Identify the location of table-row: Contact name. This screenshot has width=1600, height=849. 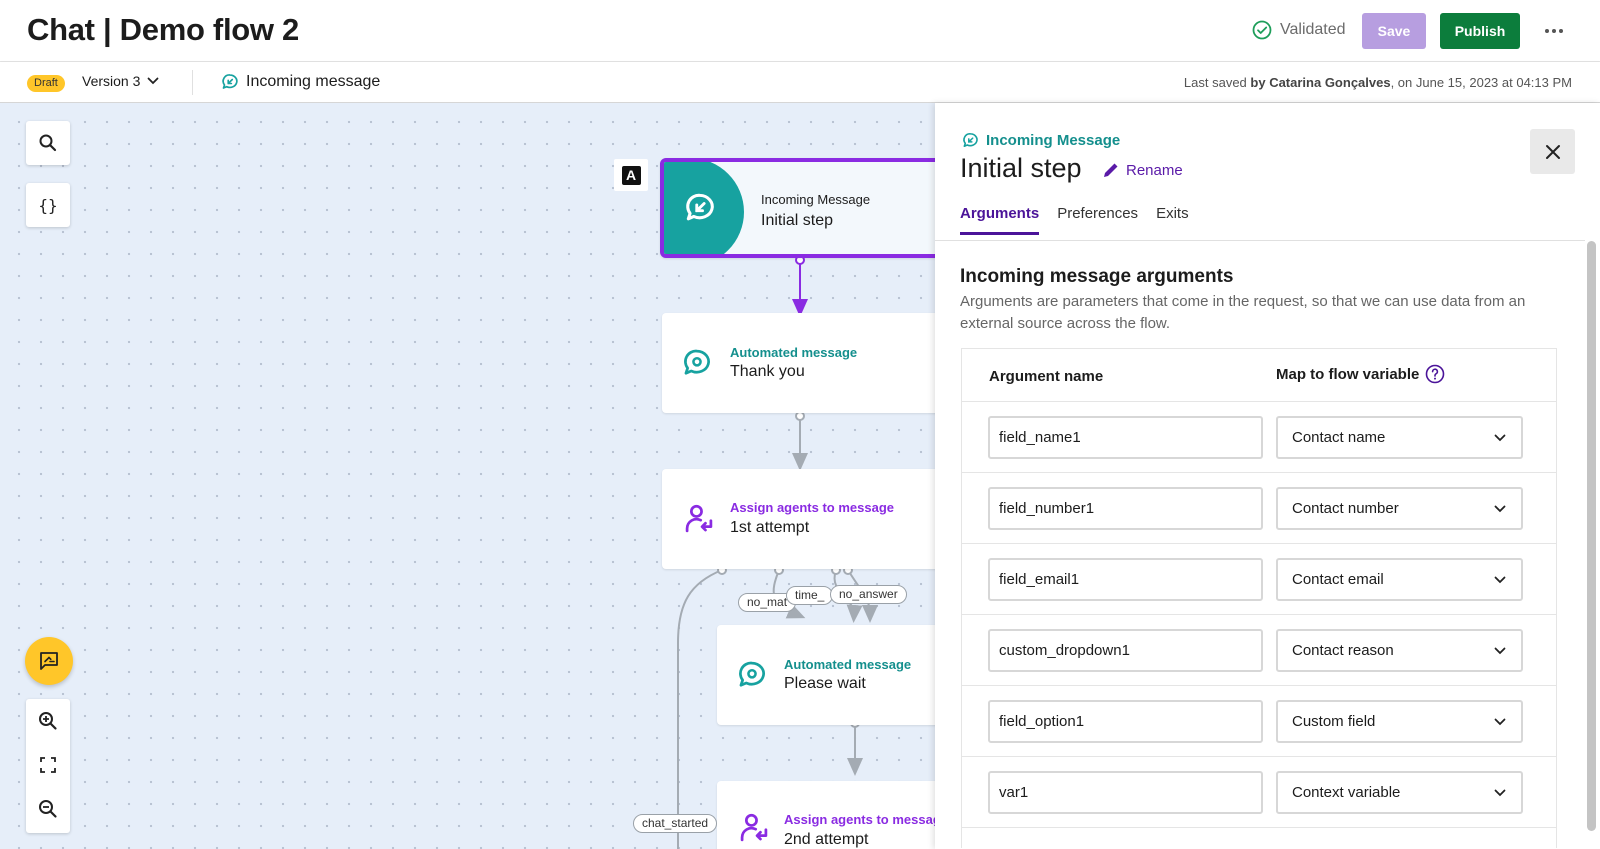
(1259, 437).